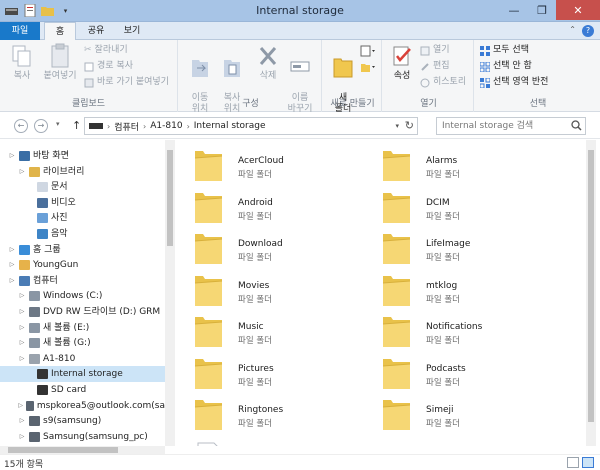 This screenshot has width=600, height=470. I want to click on sidebar-item: ▷ Samsung(samsung_pc), so click(82, 437).